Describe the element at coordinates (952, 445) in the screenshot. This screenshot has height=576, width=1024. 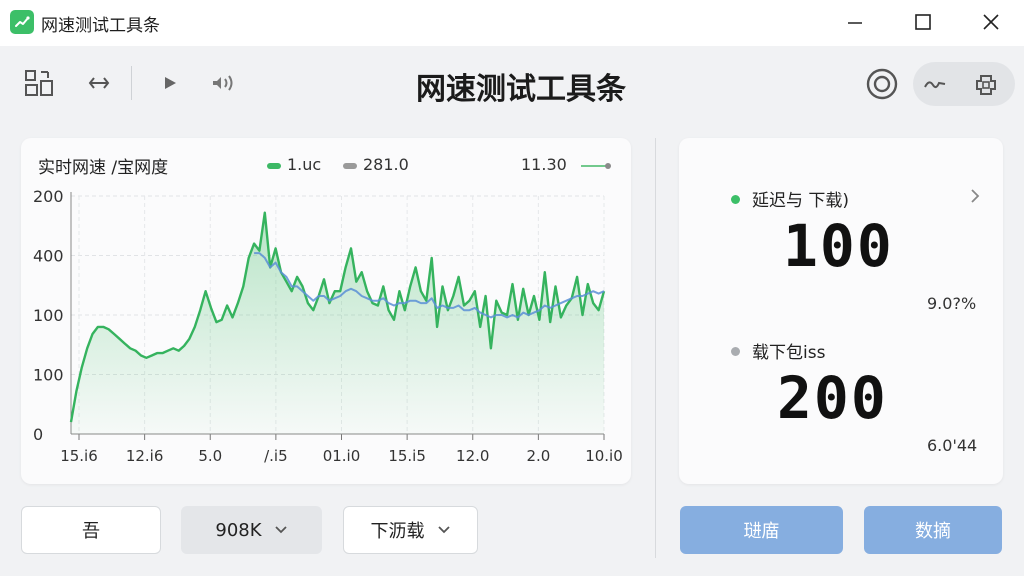
I see `download-sub-value: 6.0'44` at that location.